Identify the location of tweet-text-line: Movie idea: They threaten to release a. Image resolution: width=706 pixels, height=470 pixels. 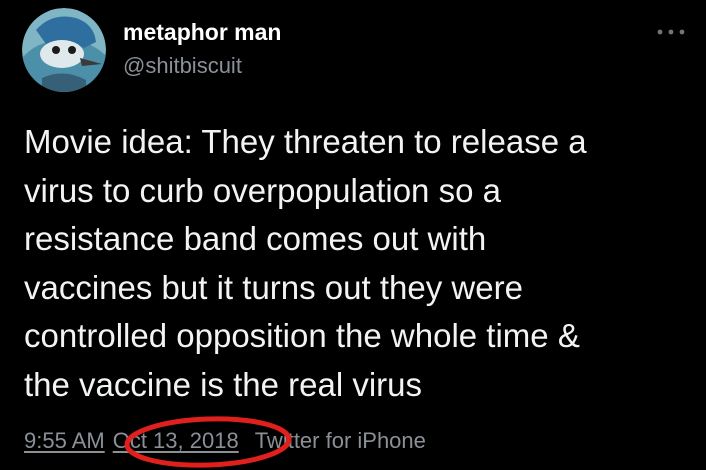
(305, 141).